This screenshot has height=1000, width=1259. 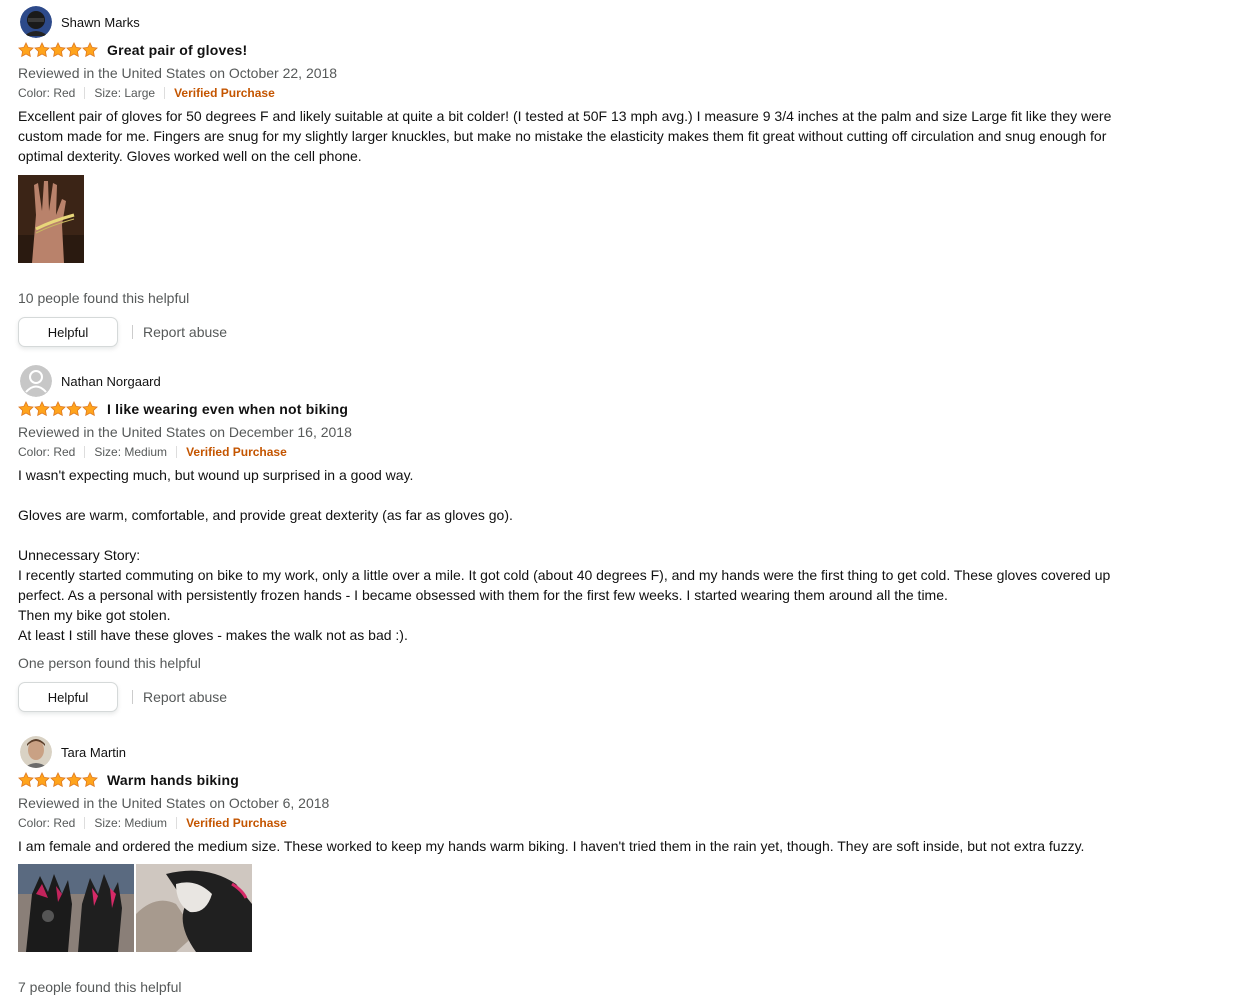 I want to click on review-title: Warm hands biking, so click(x=173, y=780).